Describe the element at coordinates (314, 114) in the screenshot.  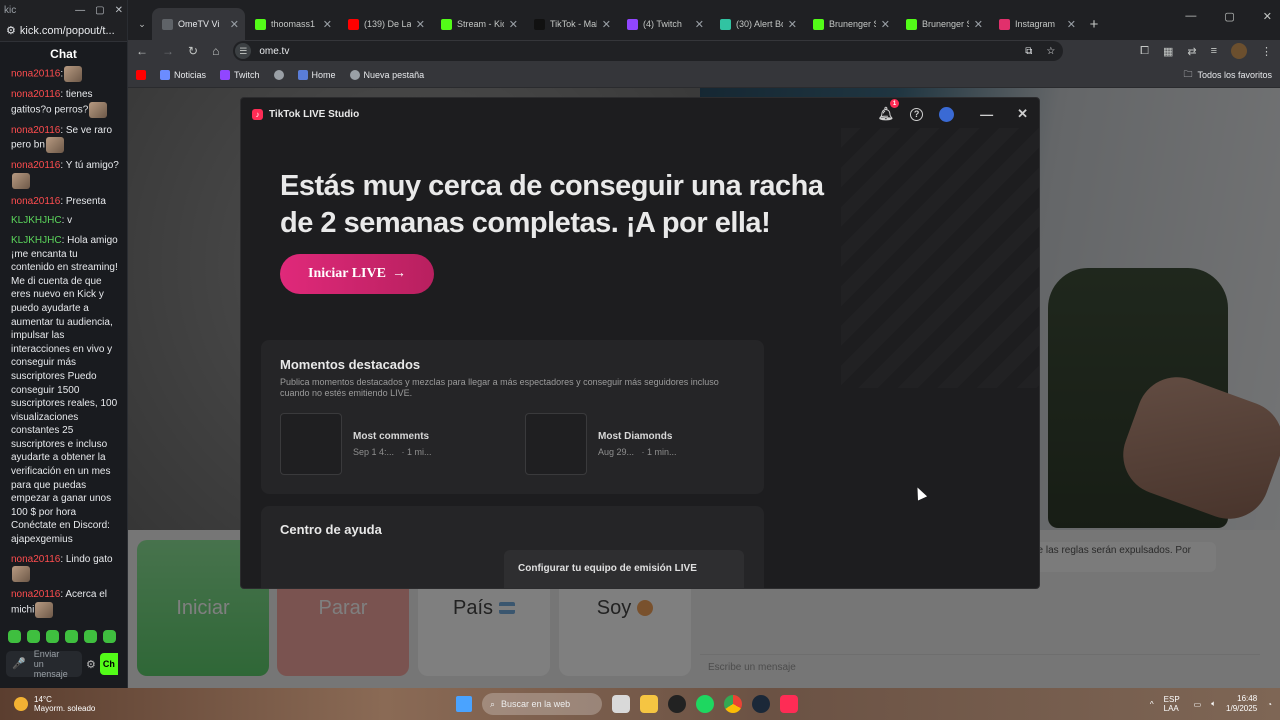
I see `tt-app-title: TikTok LIVE Studio` at that location.